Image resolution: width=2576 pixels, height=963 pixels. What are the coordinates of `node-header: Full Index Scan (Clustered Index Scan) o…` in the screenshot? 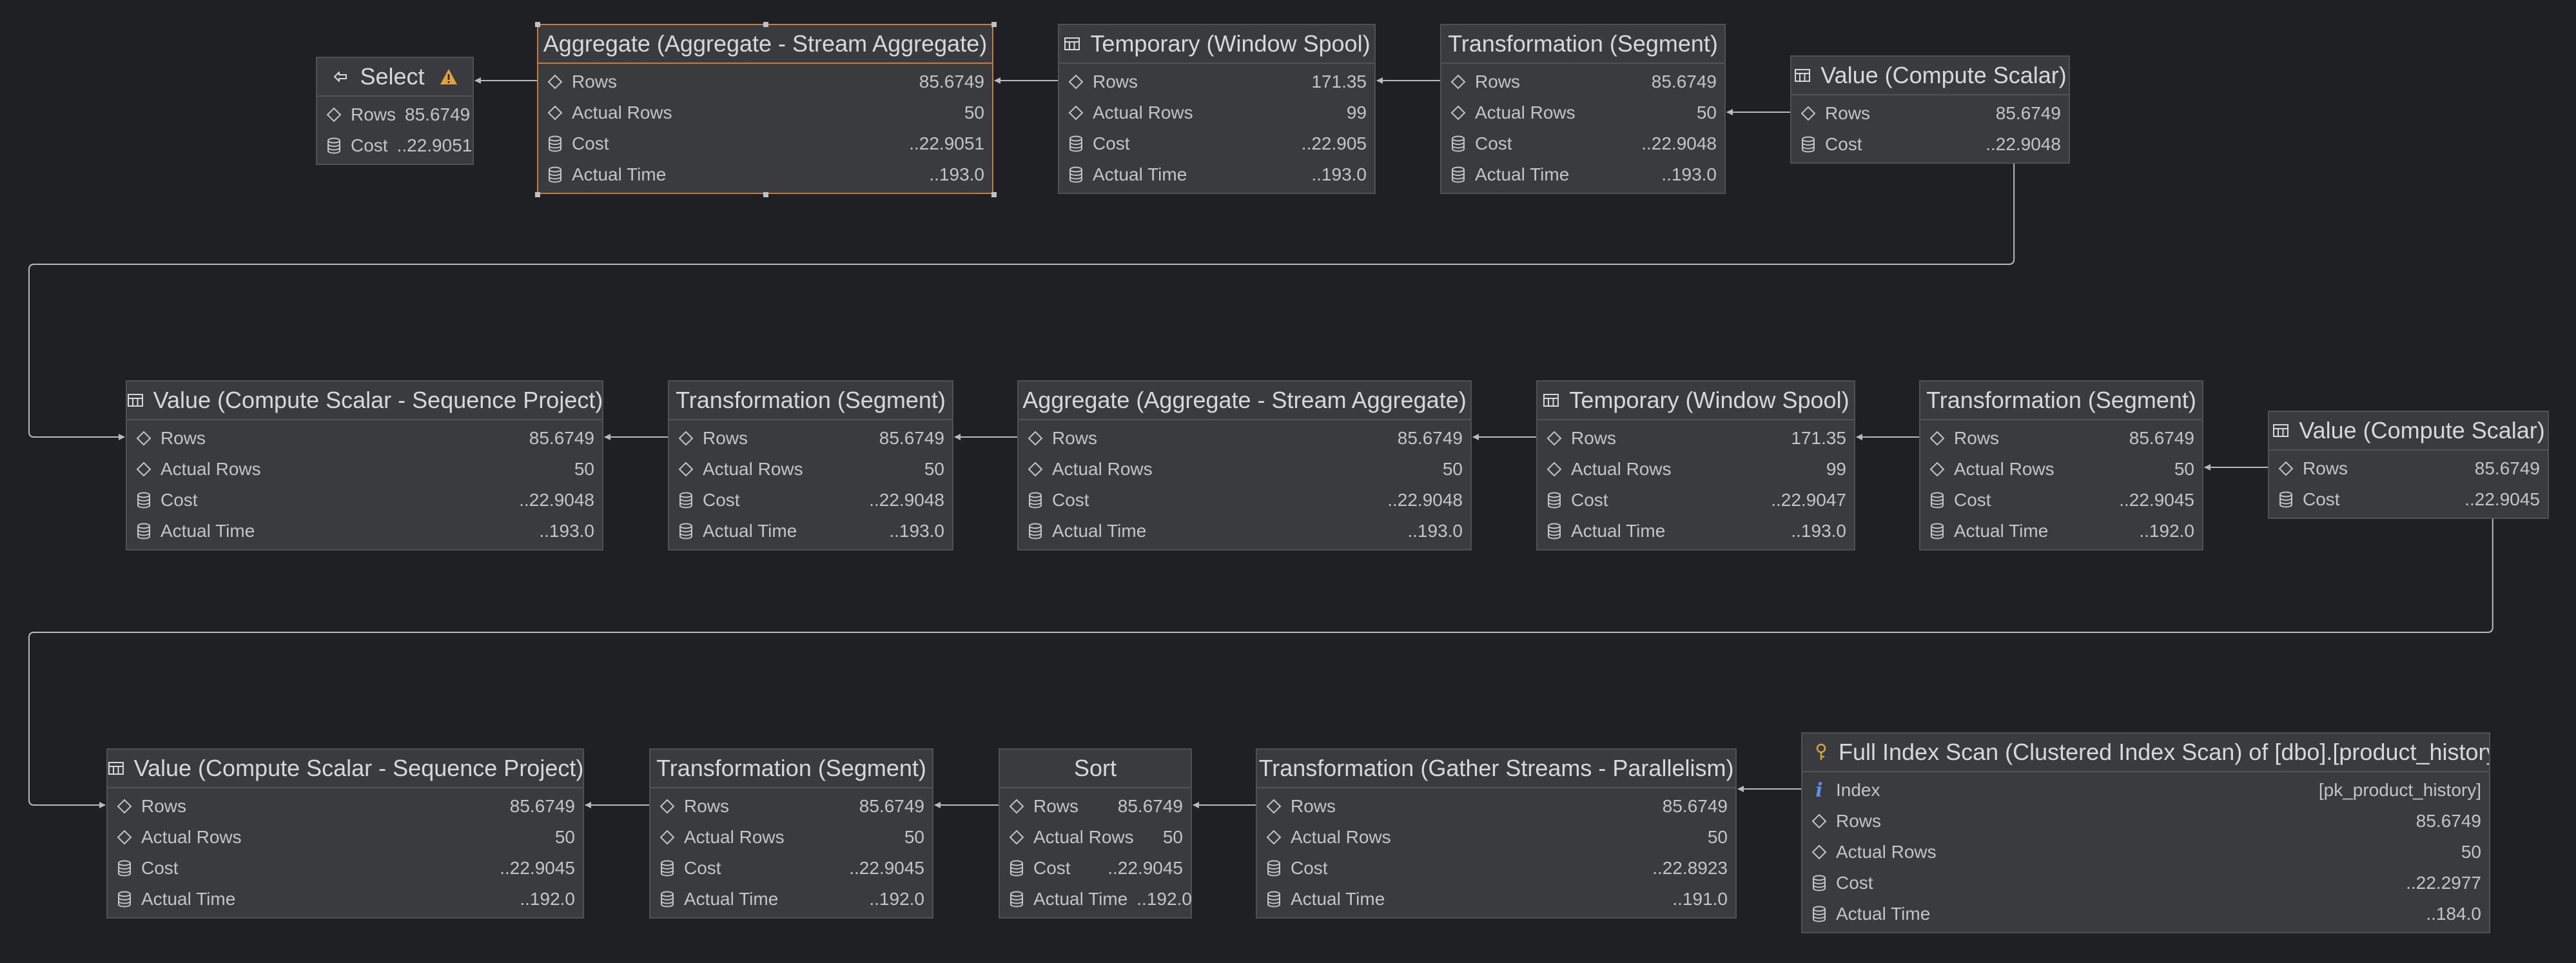 It's located at (2145, 753).